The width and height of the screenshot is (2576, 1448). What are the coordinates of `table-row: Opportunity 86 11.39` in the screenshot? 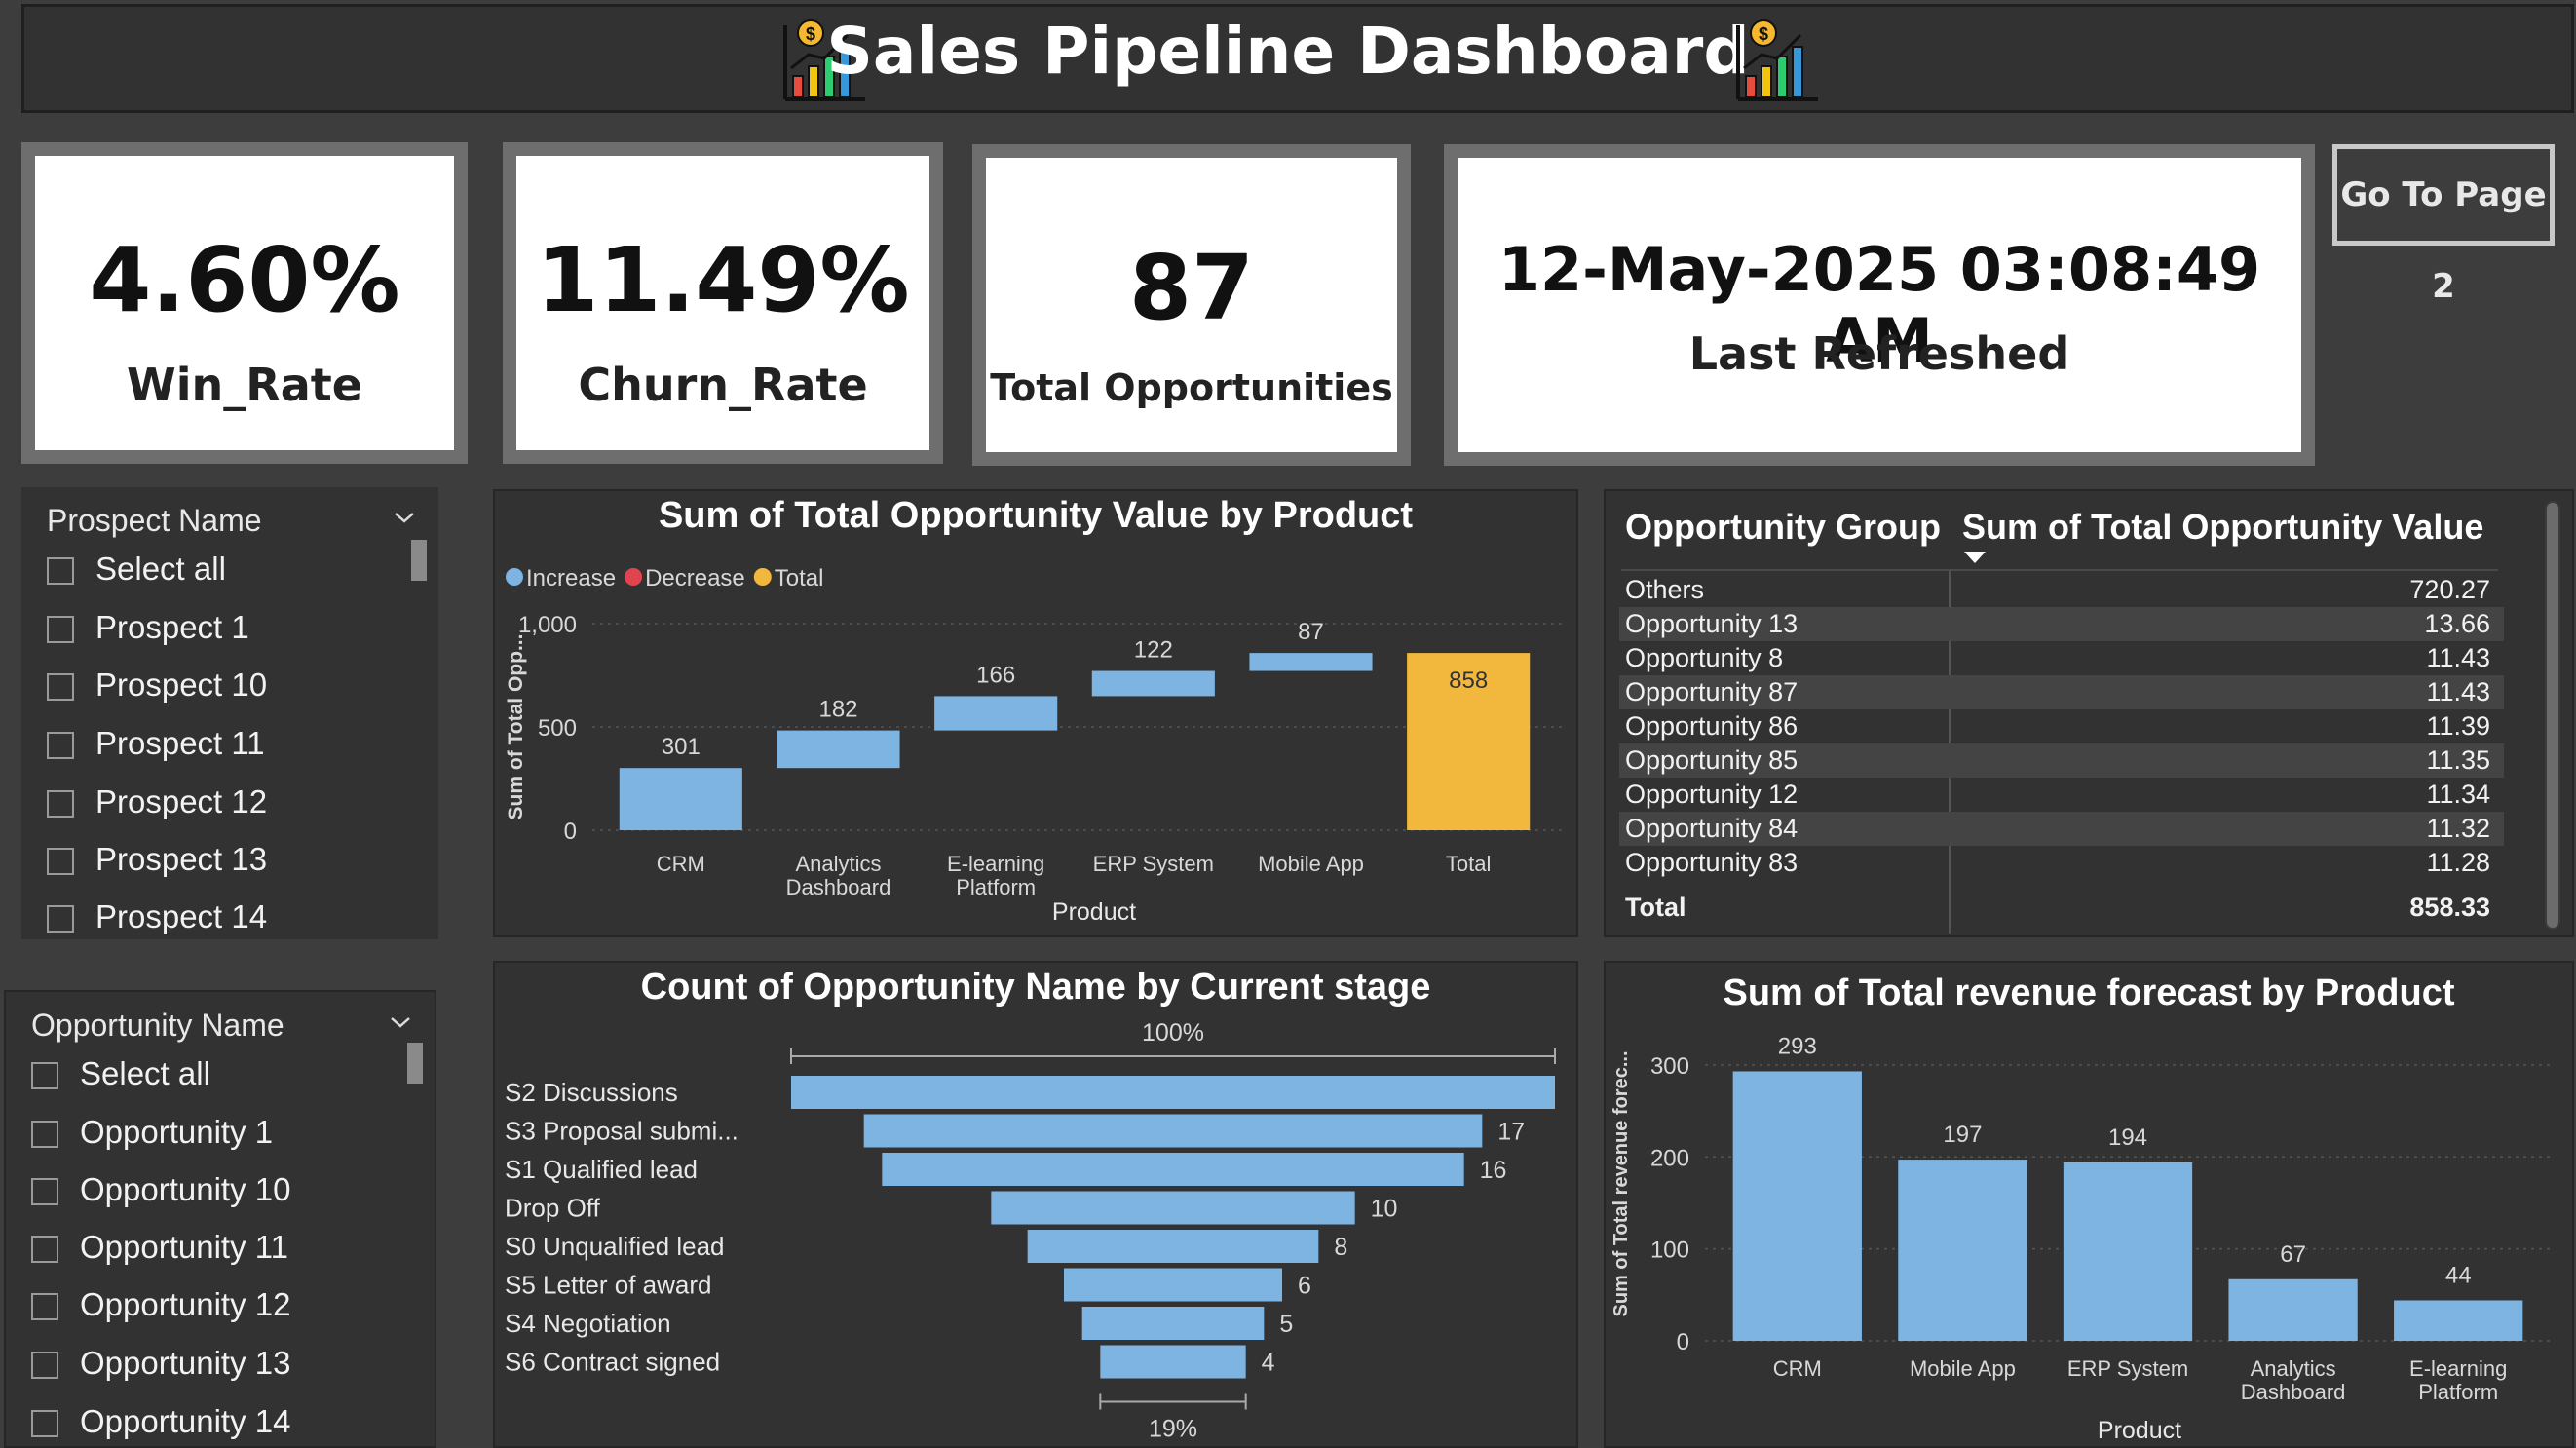 It's located at (2061, 726).